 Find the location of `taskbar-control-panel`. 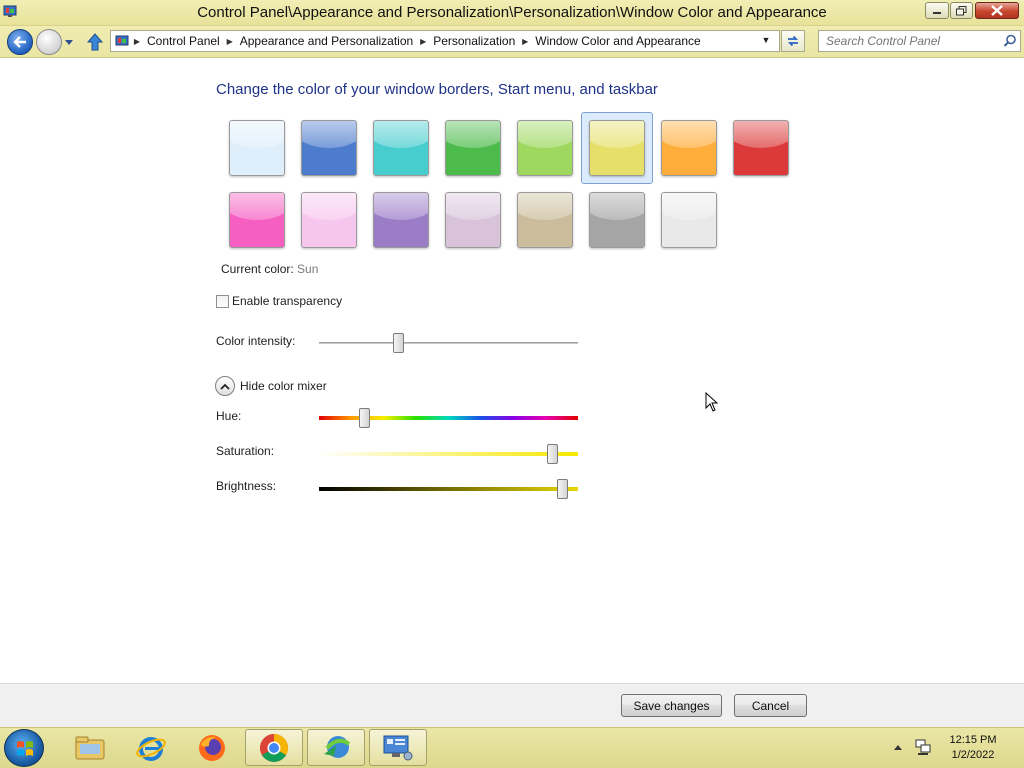

taskbar-control-panel is located at coordinates (398, 747).